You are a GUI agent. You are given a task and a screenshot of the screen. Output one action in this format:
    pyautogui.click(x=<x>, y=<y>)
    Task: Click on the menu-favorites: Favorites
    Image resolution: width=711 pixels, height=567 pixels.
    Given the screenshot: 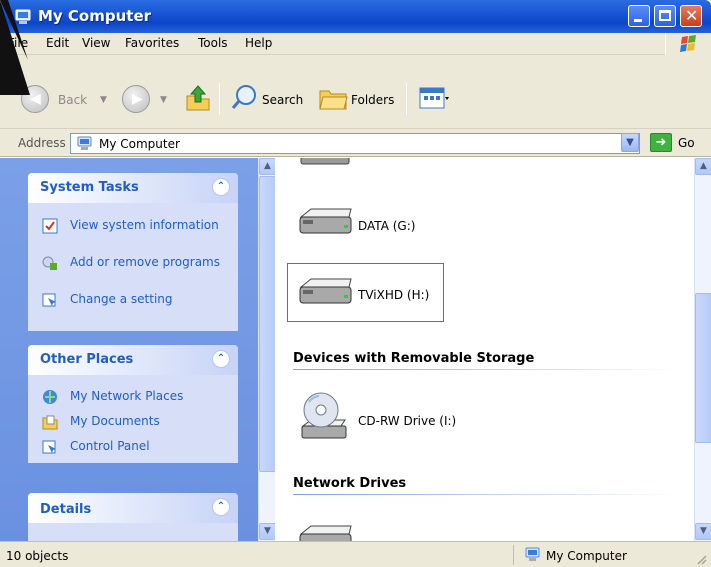 What is the action you would take?
    pyautogui.click(x=152, y=43)
    